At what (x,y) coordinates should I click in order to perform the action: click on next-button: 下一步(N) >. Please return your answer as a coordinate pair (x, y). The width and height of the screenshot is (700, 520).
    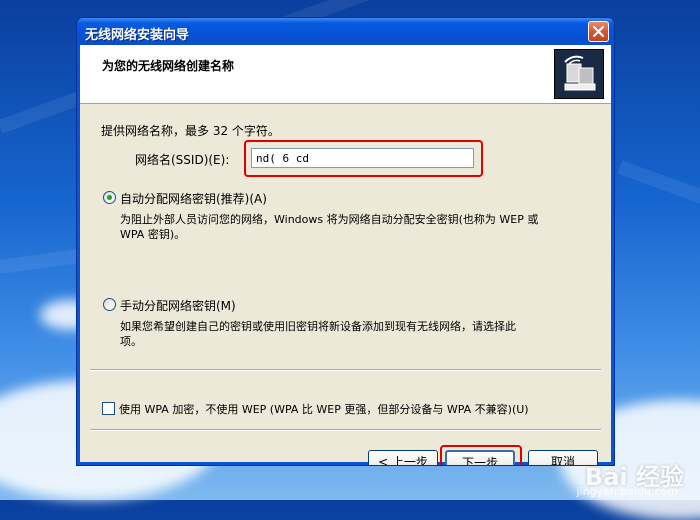
    Looking at the image, I should click on (480, 457).